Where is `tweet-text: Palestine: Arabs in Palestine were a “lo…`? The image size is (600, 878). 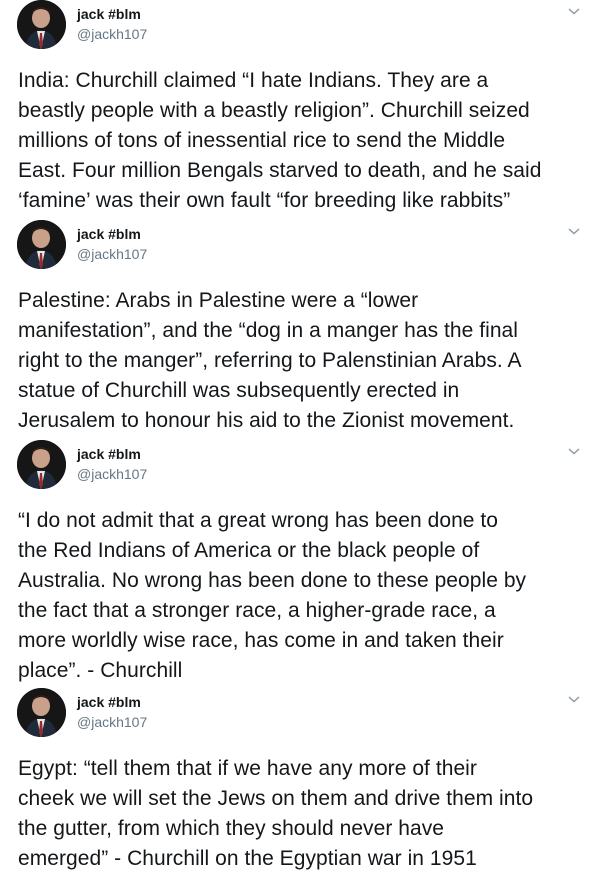
tweet-text: Palestine: Arabs in Palestine were a “lo… is located at coordinates (270, 360).